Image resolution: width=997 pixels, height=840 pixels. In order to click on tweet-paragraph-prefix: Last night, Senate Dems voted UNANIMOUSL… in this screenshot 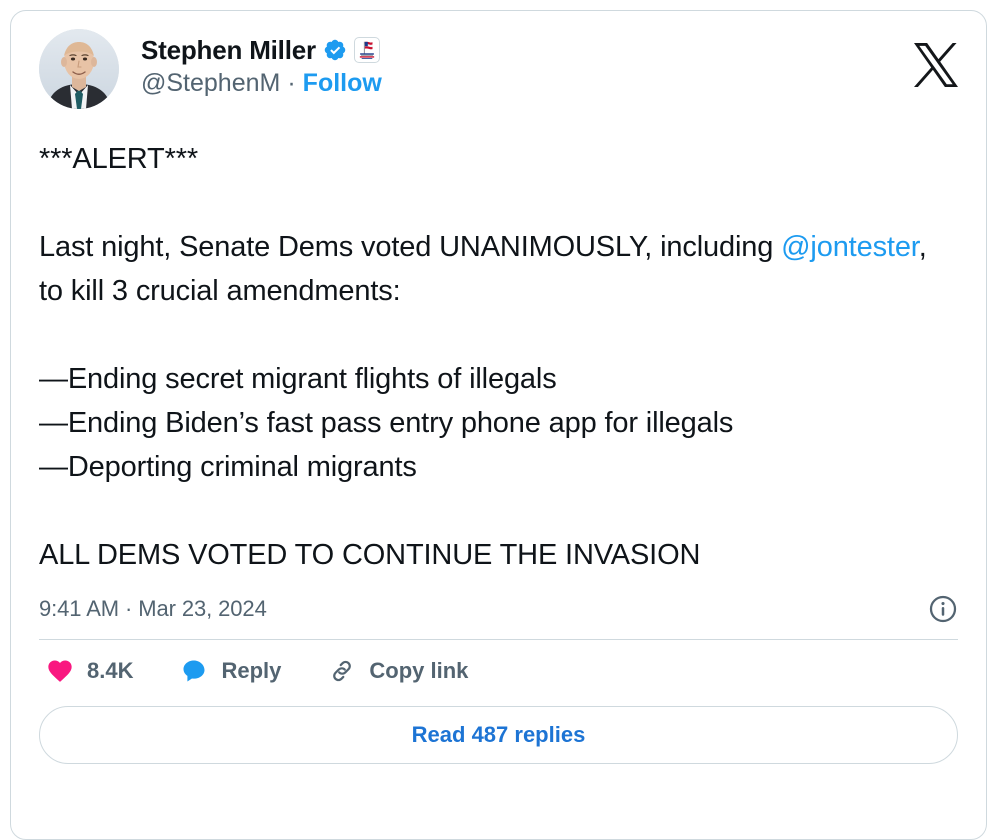, I will do `click(410, 247)`.